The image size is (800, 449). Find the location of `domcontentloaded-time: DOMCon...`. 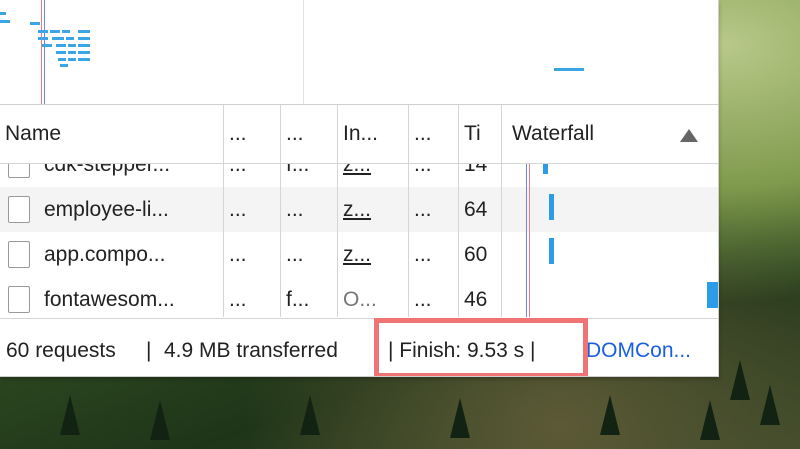

domcontentloaded-time: DOMCon... is located at coordinates (638, 347).